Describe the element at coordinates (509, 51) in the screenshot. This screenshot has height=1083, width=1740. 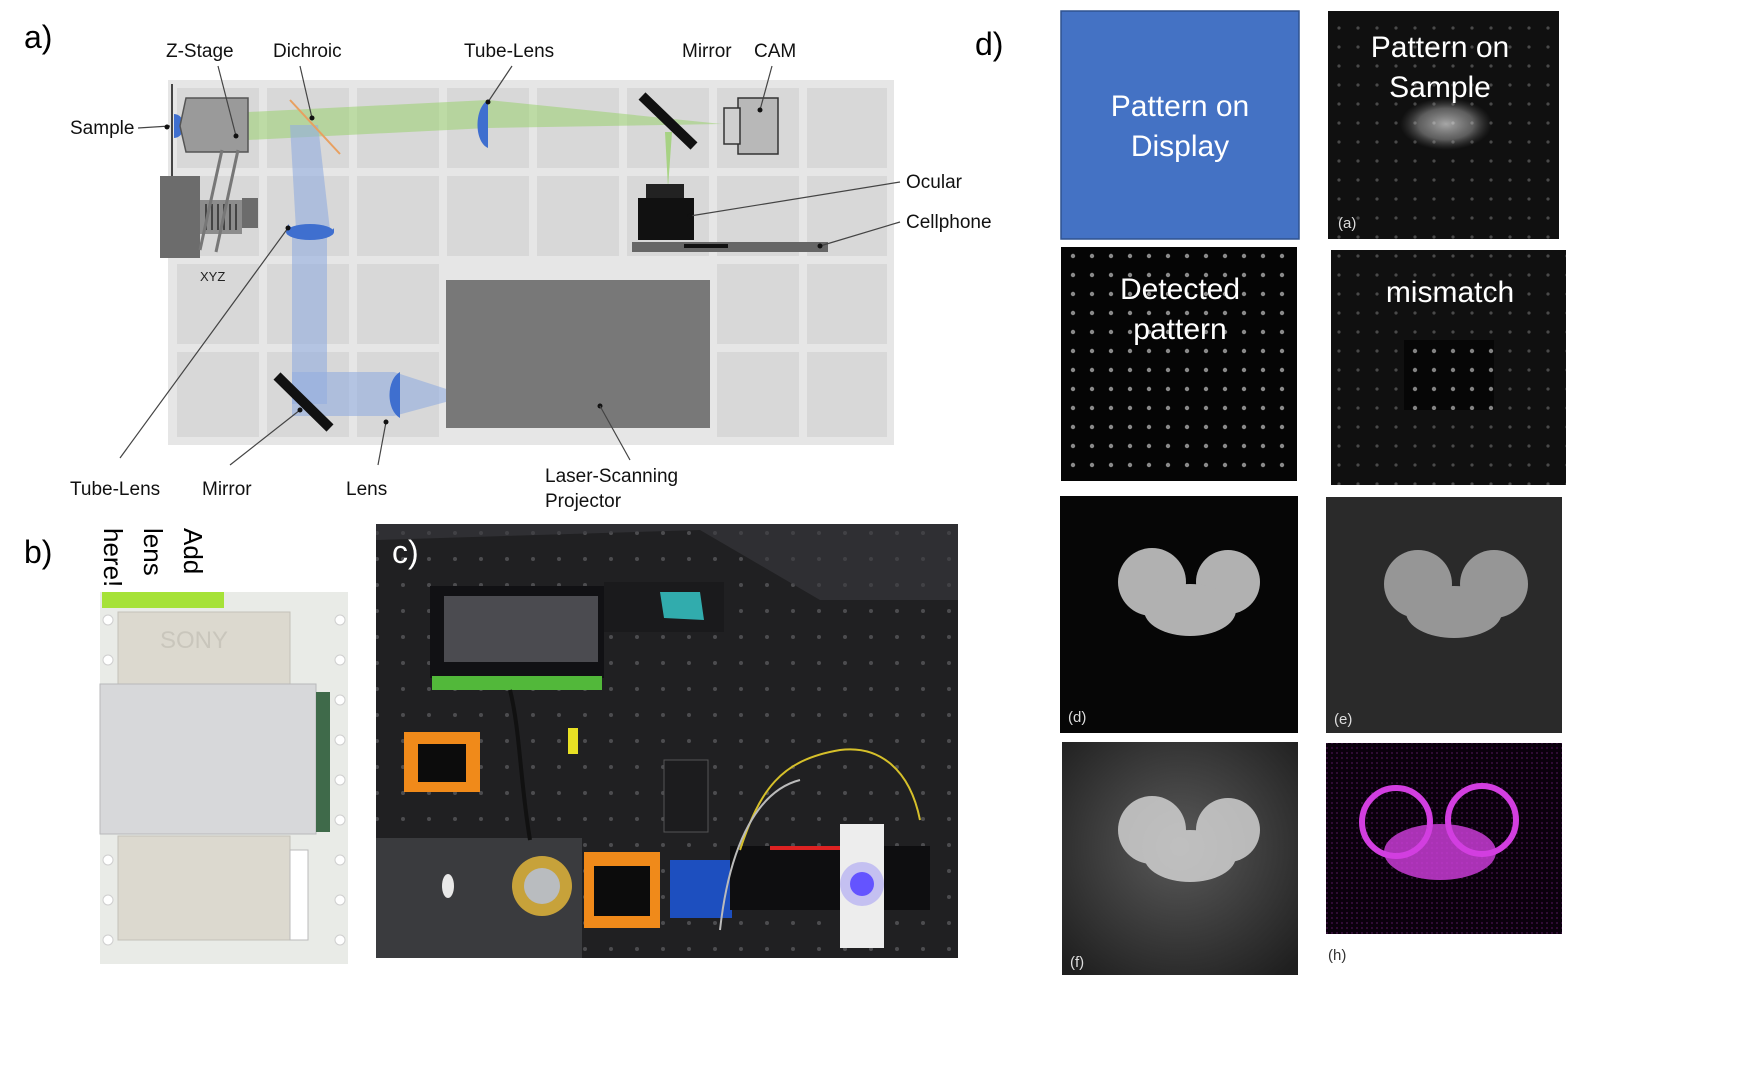
I see `label-tube-lens-top: Tube-Lens` at that location.